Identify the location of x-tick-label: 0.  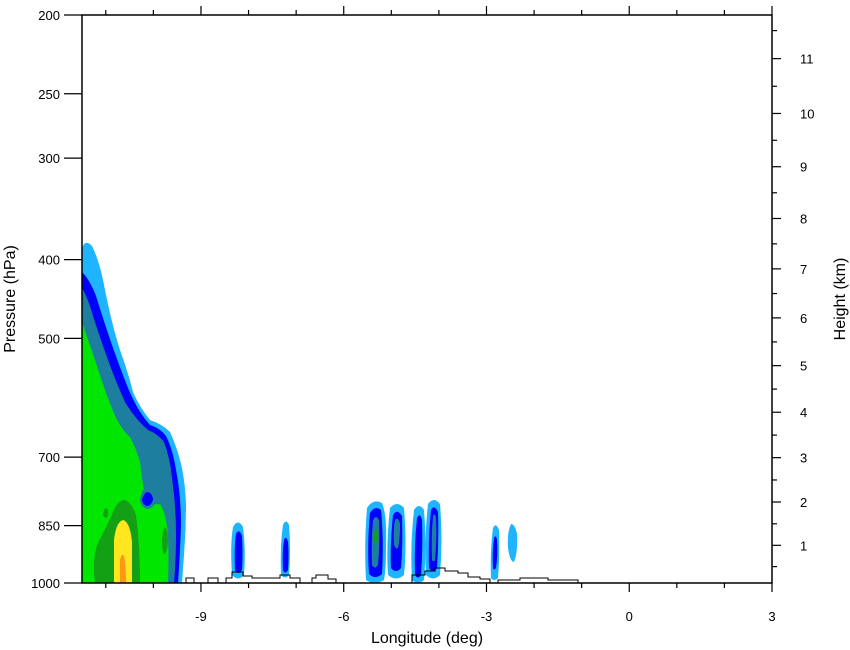
(629, 616).